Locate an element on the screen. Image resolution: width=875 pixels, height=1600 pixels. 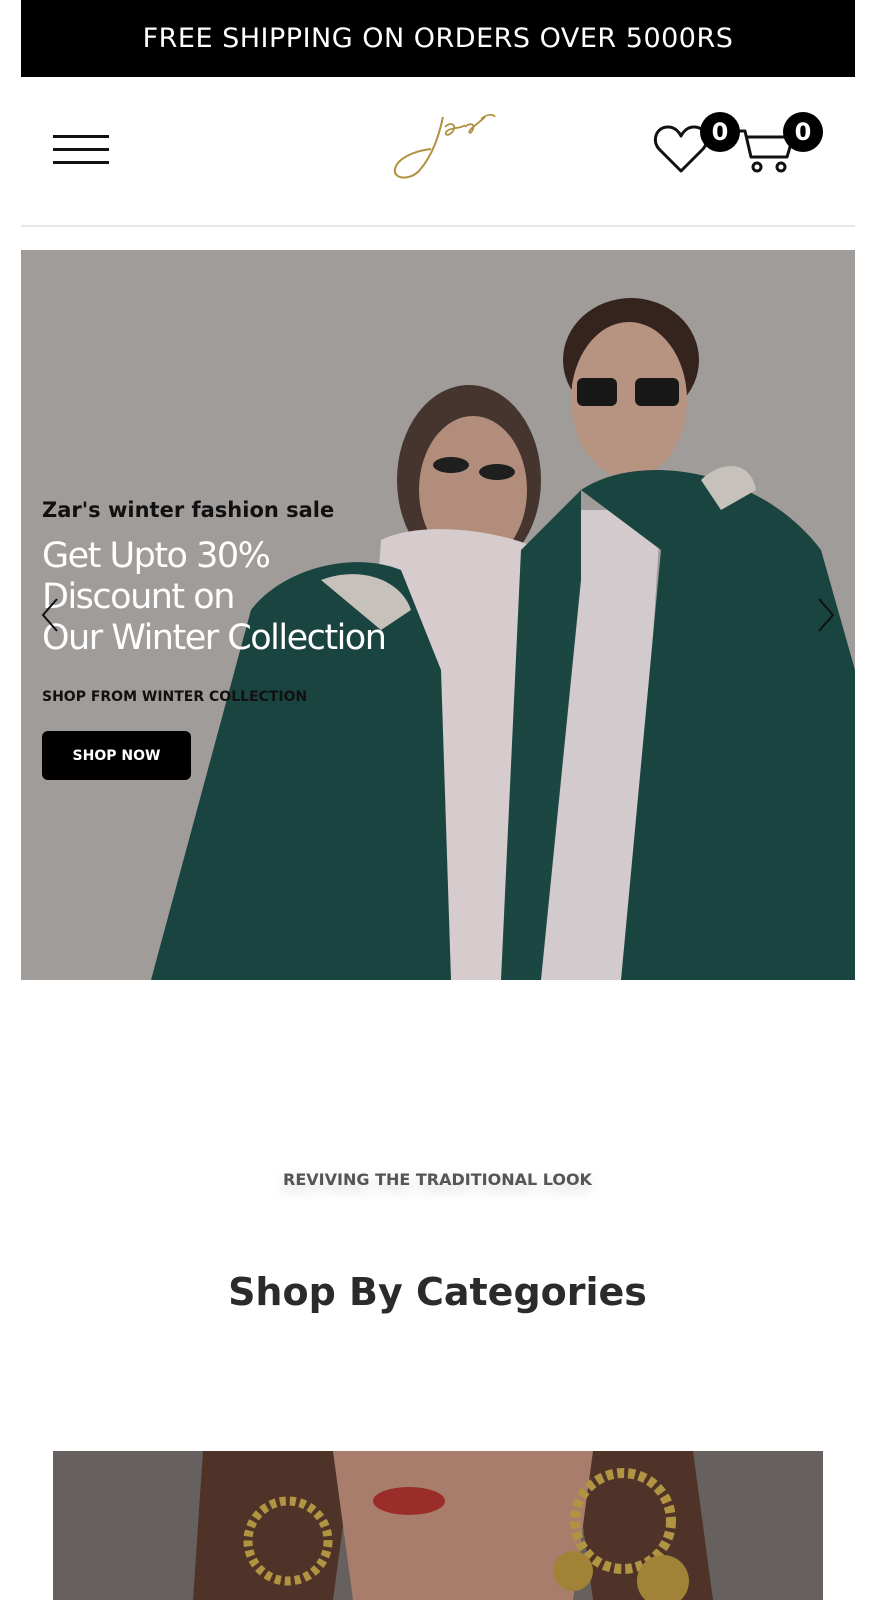
category-image is located at coordinates (438, 1525).